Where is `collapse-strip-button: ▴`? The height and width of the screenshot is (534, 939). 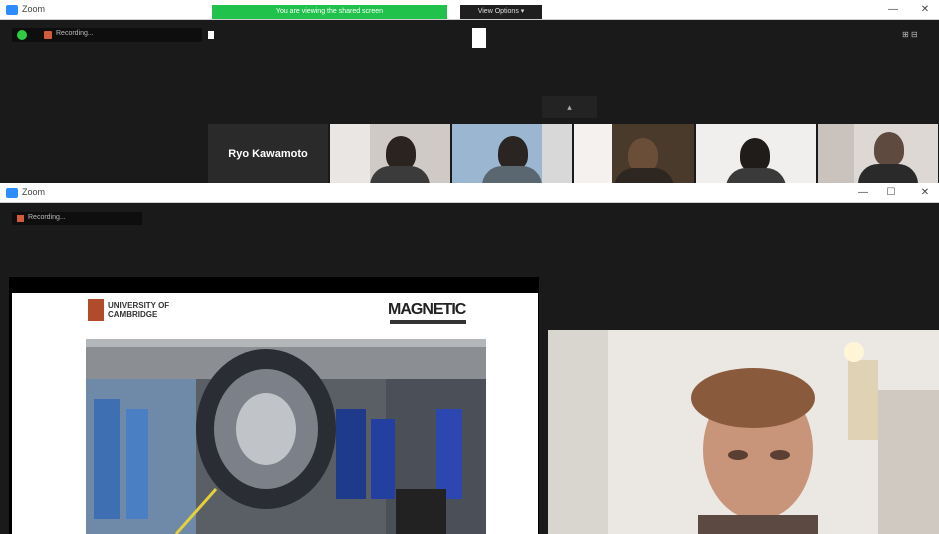
collapse-strip-button: ▴ is located at coordinates (569, 107).